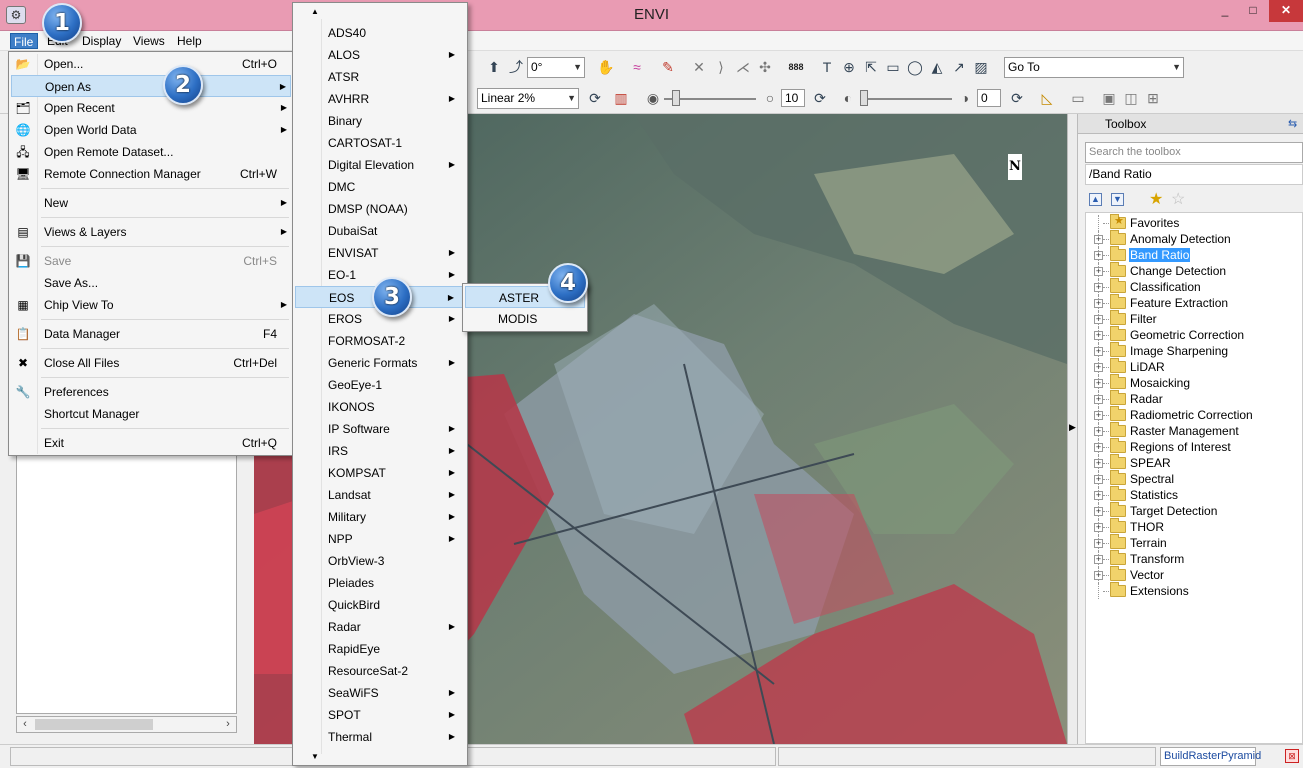 Image resolution: width=1303 pixels, height=768 pixels. Describe the element at coordinates (94, 724) in the screenshot. I see `scroll-thumb` at that location.